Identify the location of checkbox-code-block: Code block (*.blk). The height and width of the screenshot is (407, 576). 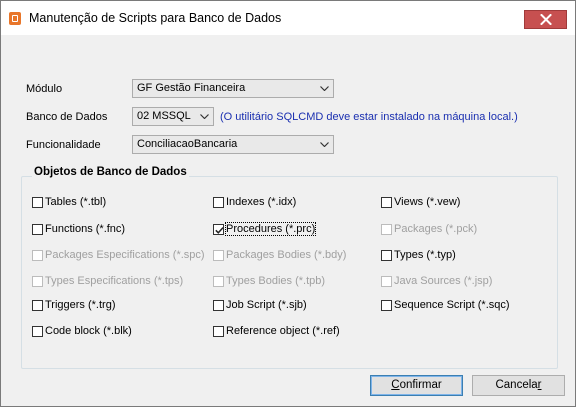
(82, 331).